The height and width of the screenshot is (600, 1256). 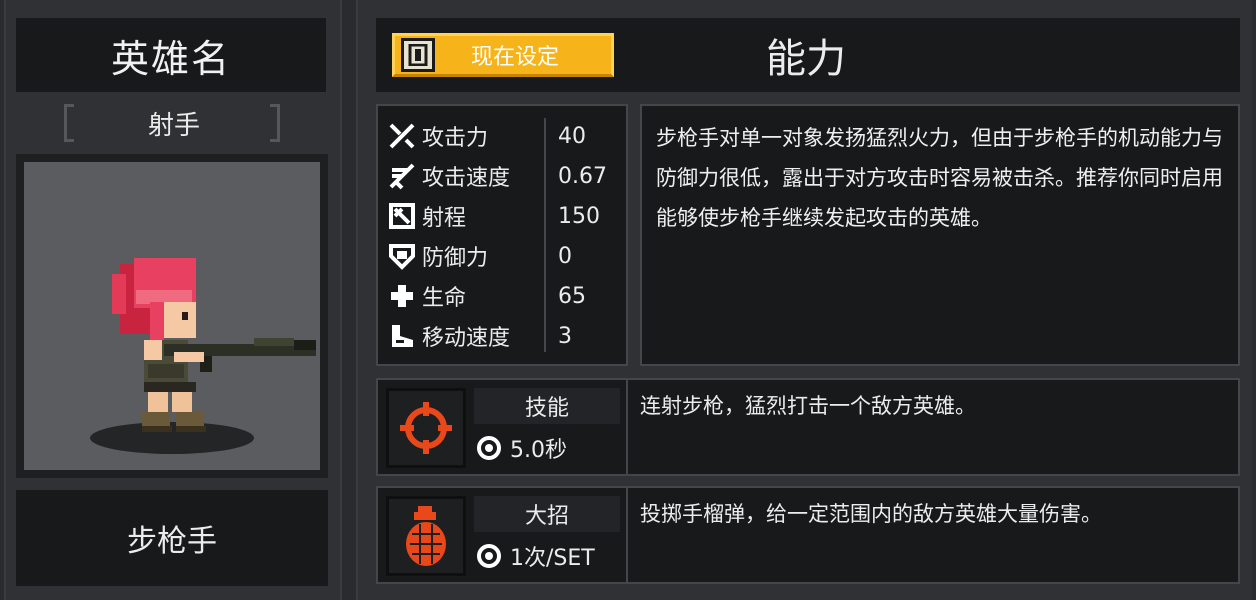 I want to click on hero-name: 英雄名, so click(x=171, y=55).